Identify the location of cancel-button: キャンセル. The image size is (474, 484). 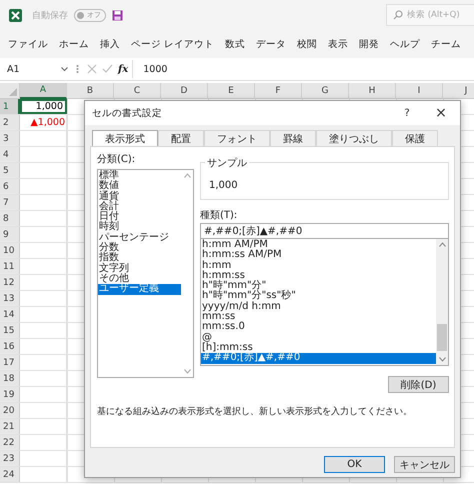
(424, 464).